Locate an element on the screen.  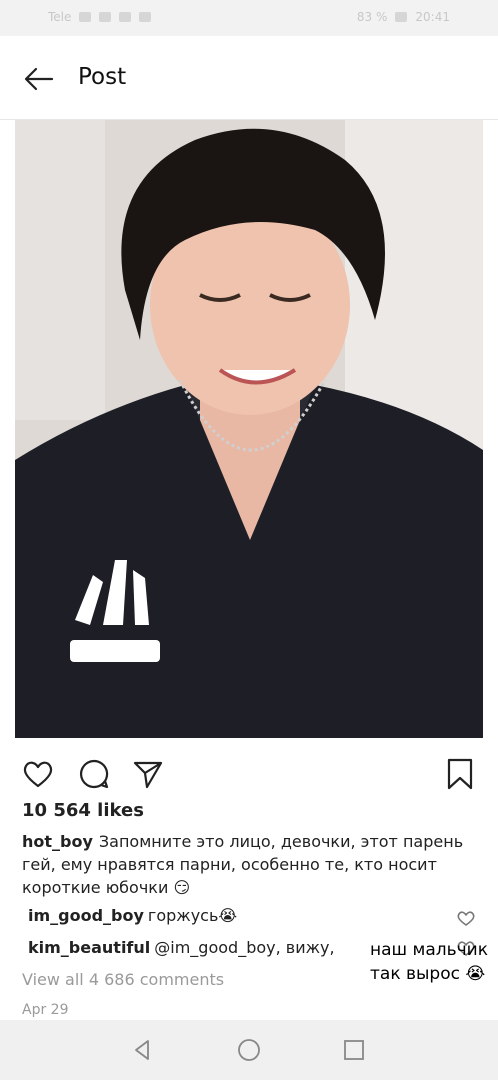
nav-back-icon is located at coordinates (142, 1050).